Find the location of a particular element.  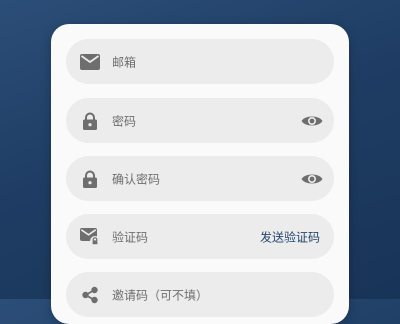

email-field: 邮箱 is located at coordinates (200, 61).